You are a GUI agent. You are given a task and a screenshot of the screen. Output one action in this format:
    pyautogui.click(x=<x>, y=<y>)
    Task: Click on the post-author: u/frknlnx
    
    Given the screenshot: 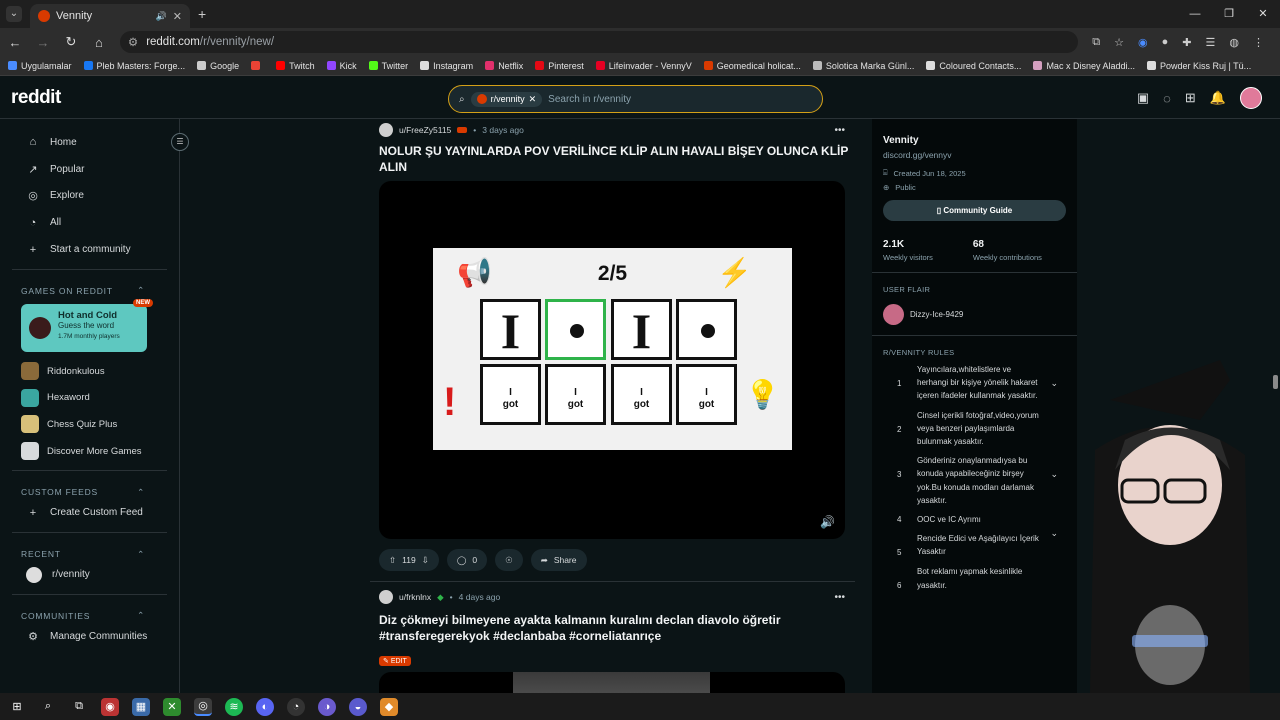 What is the action you would take?
    pyautogui.click(x=415, y=597)
    